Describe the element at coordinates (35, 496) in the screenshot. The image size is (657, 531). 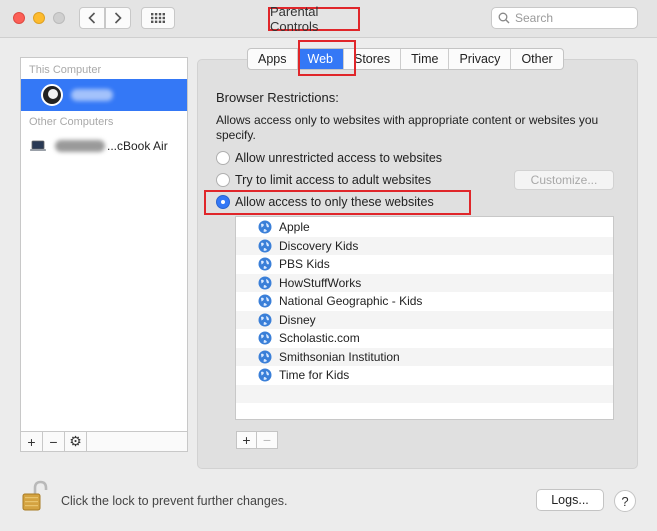
I see `unlocked-padlock-icon` at that location.